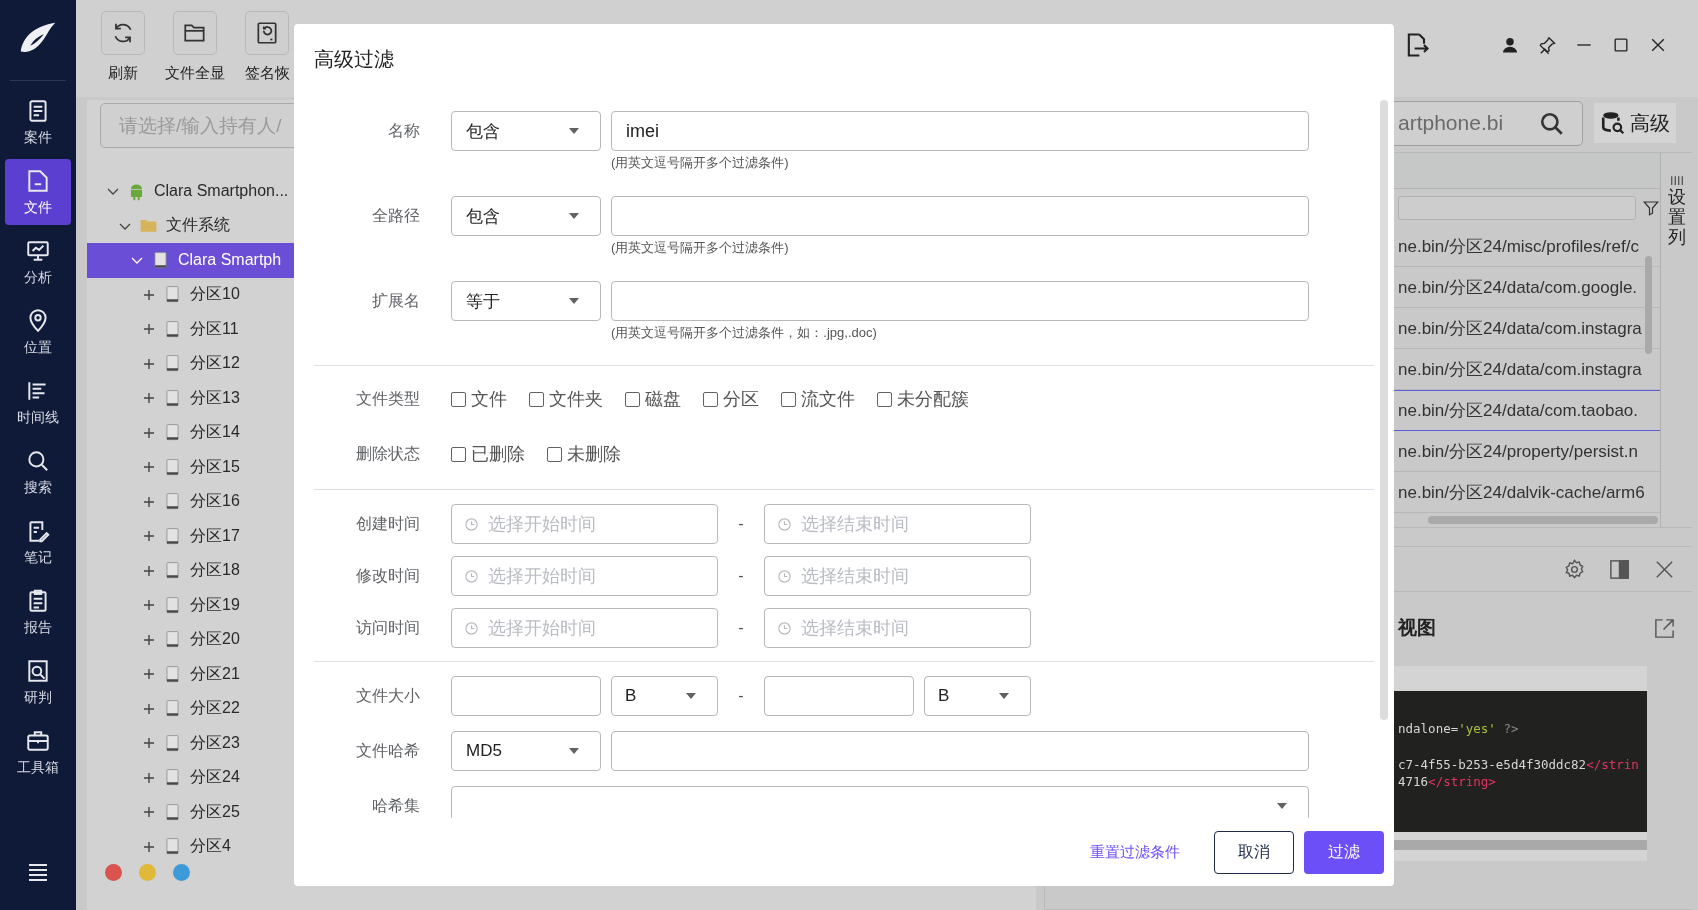 The width and height of the screenshot is (1698, 910). What do you see at coordinates (387, 523) in the screenshot?
I see `field-label: 创建时间` at bounding box center [387, 523].